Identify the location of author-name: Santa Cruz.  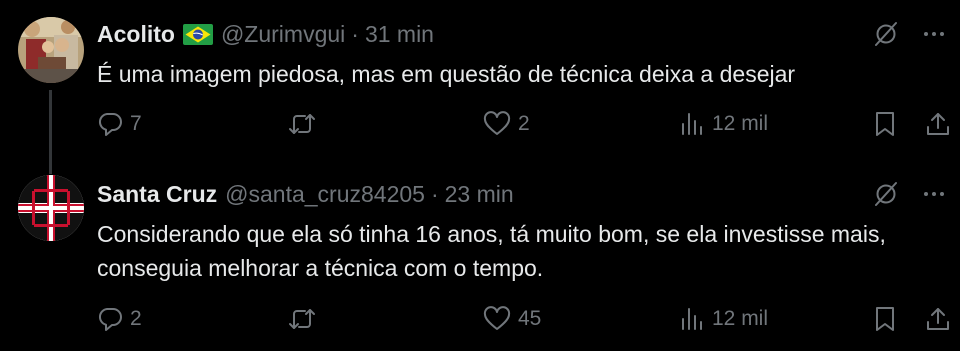
(157, 194).